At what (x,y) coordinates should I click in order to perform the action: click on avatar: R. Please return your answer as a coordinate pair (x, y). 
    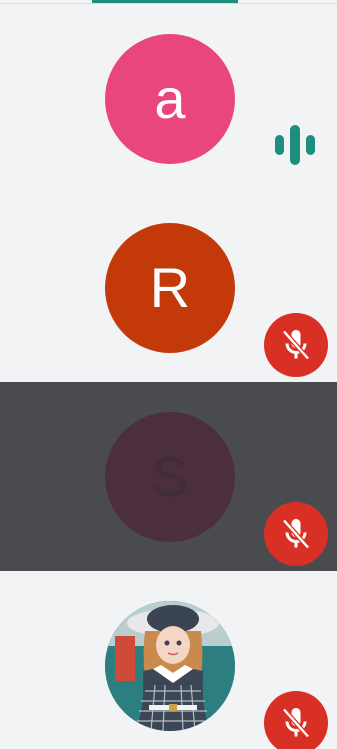
    Looking at the image, I should click on (170, 288).